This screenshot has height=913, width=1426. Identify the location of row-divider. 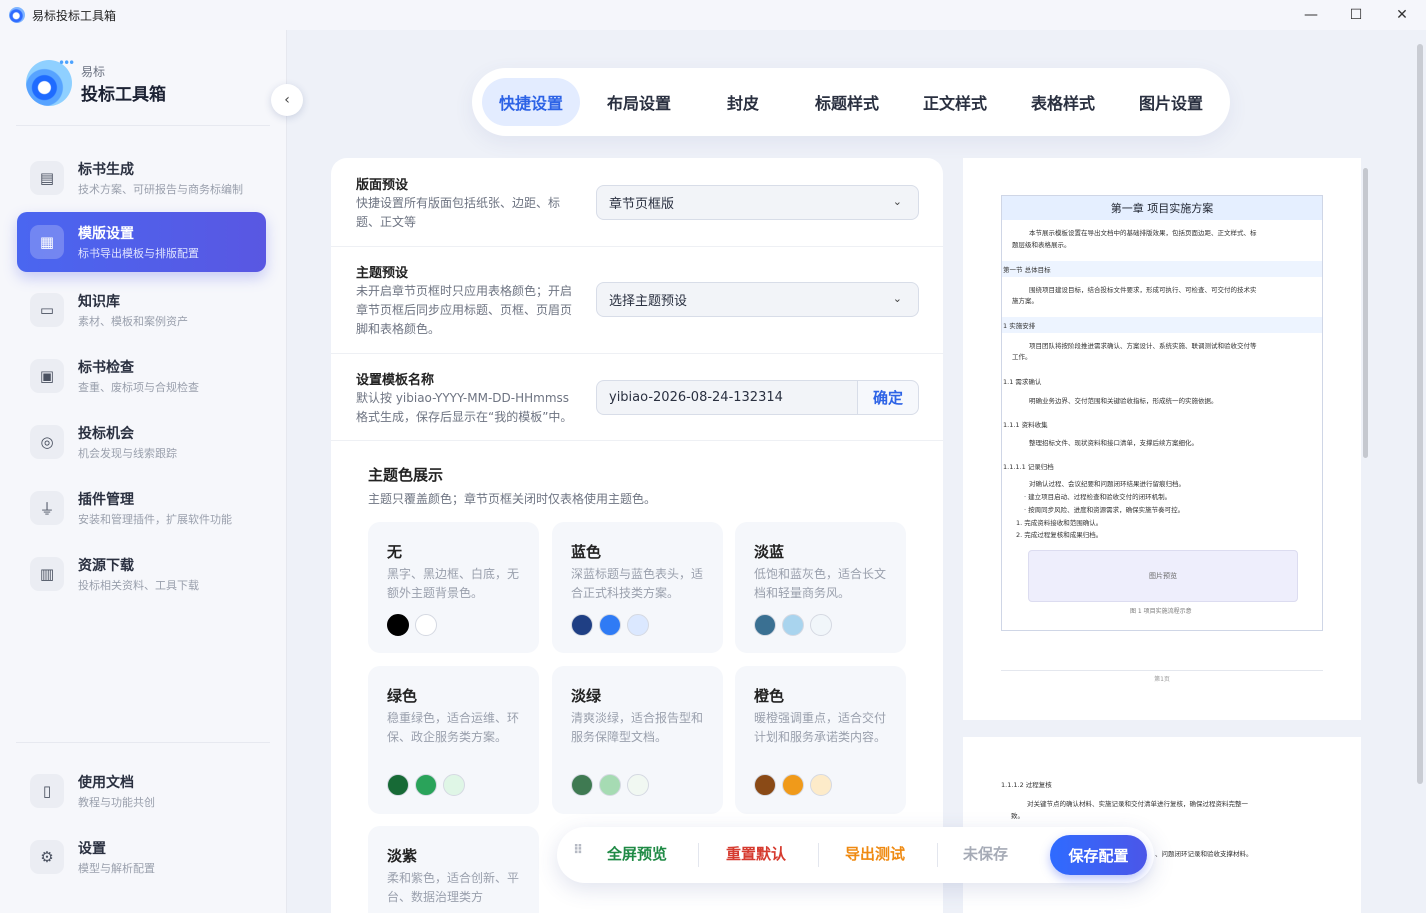
(637, 246).